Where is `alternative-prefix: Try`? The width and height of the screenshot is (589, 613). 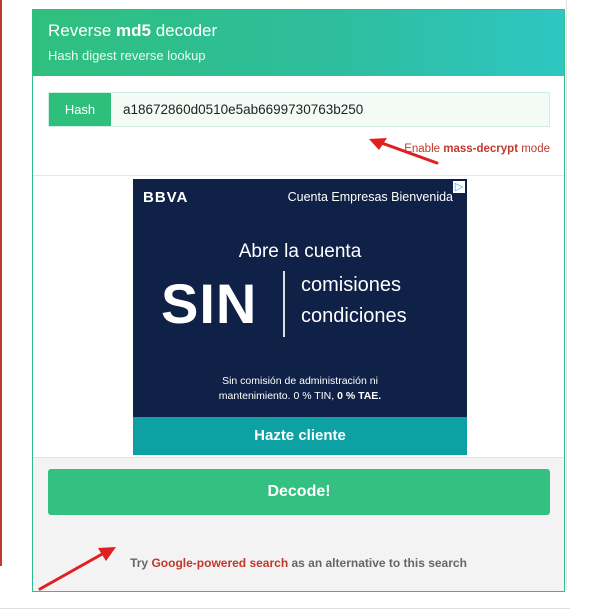 alternative-prefix: Try is located at coordinates (141, 563).